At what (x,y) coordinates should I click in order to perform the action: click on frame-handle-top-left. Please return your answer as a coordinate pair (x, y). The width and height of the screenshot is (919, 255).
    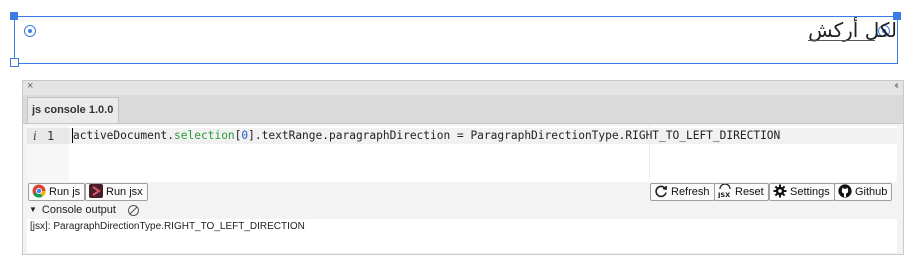
    Looking at the image, I should click on (14, 16).